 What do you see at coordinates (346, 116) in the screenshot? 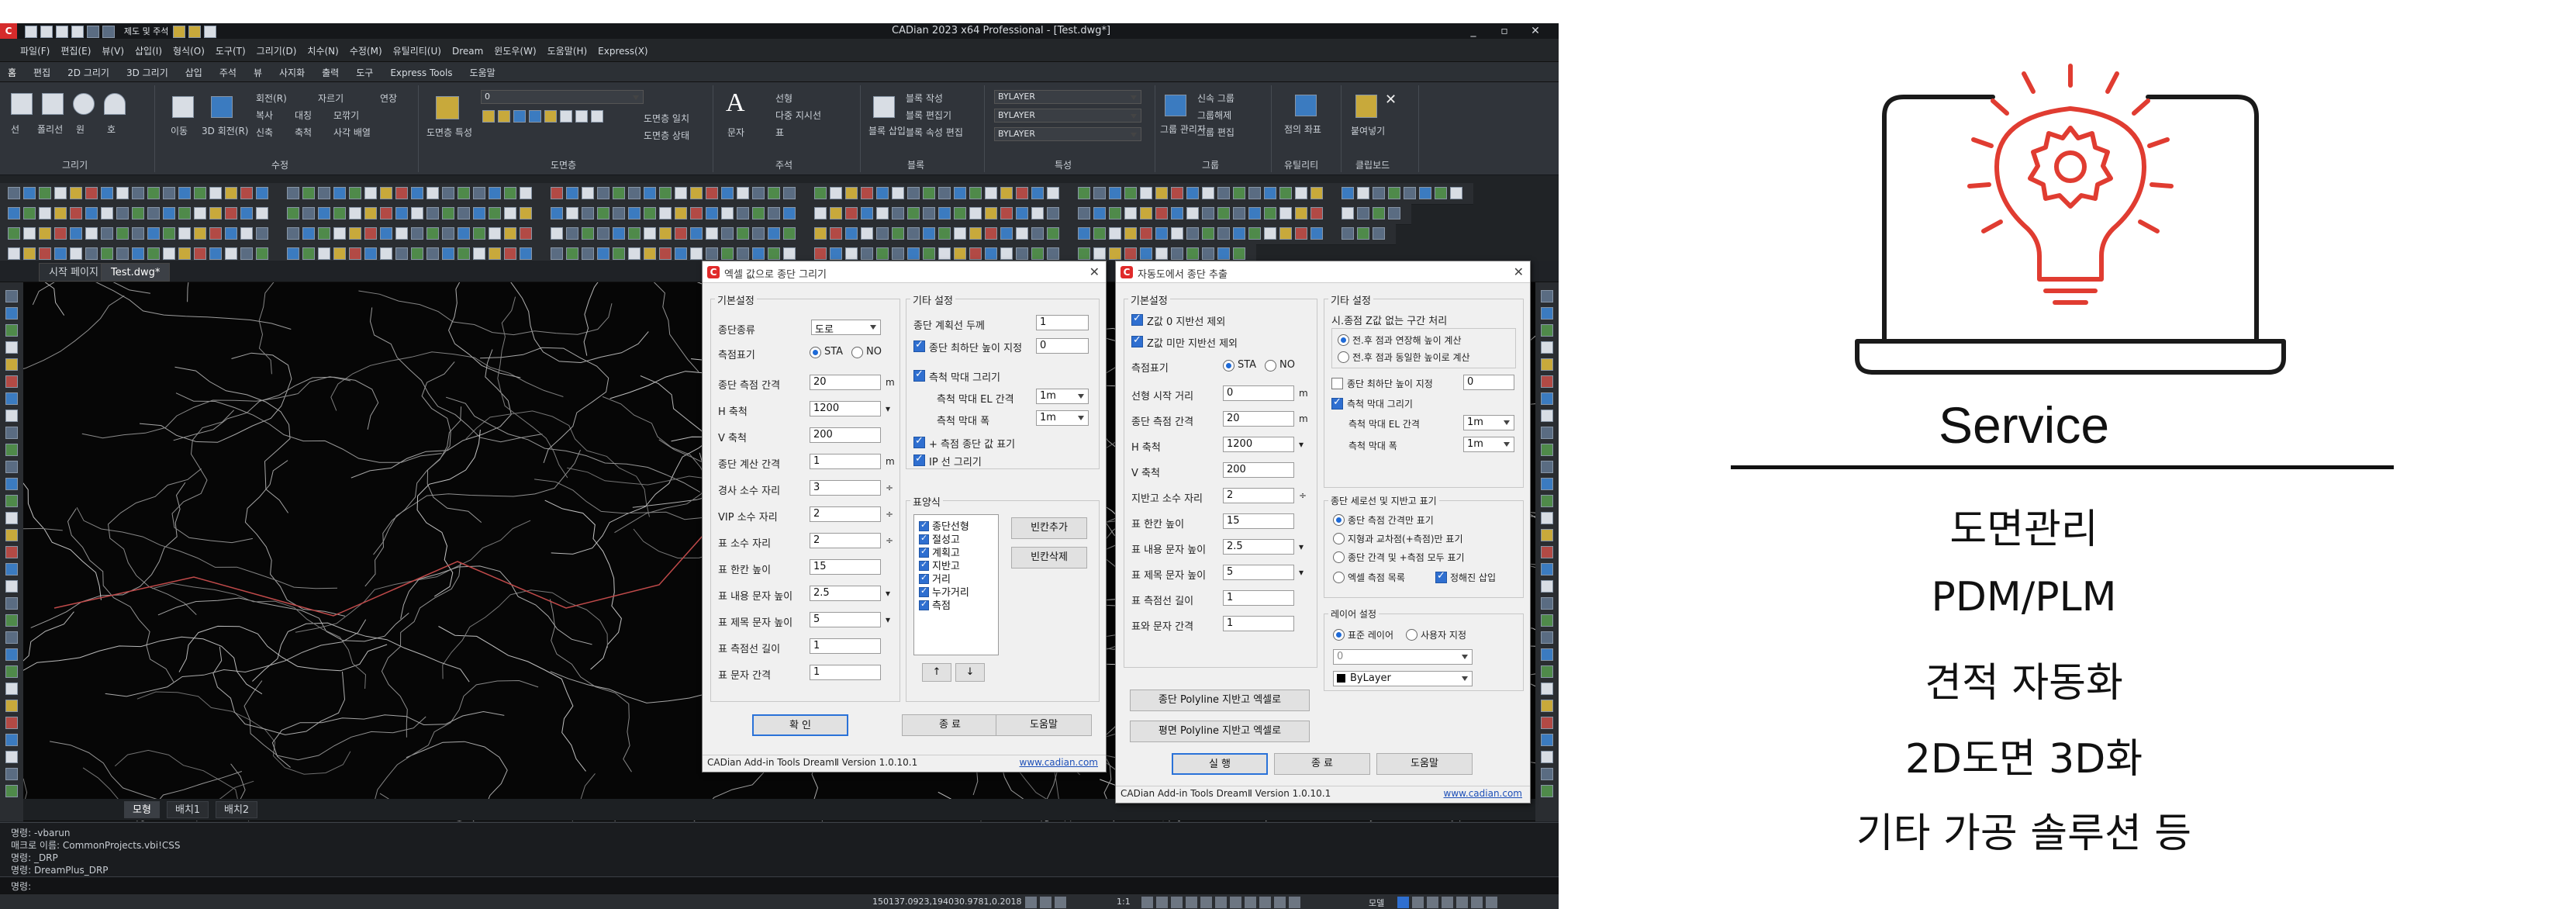
I see `fillet-label: 모깎기` at bounding box center [346, 116].